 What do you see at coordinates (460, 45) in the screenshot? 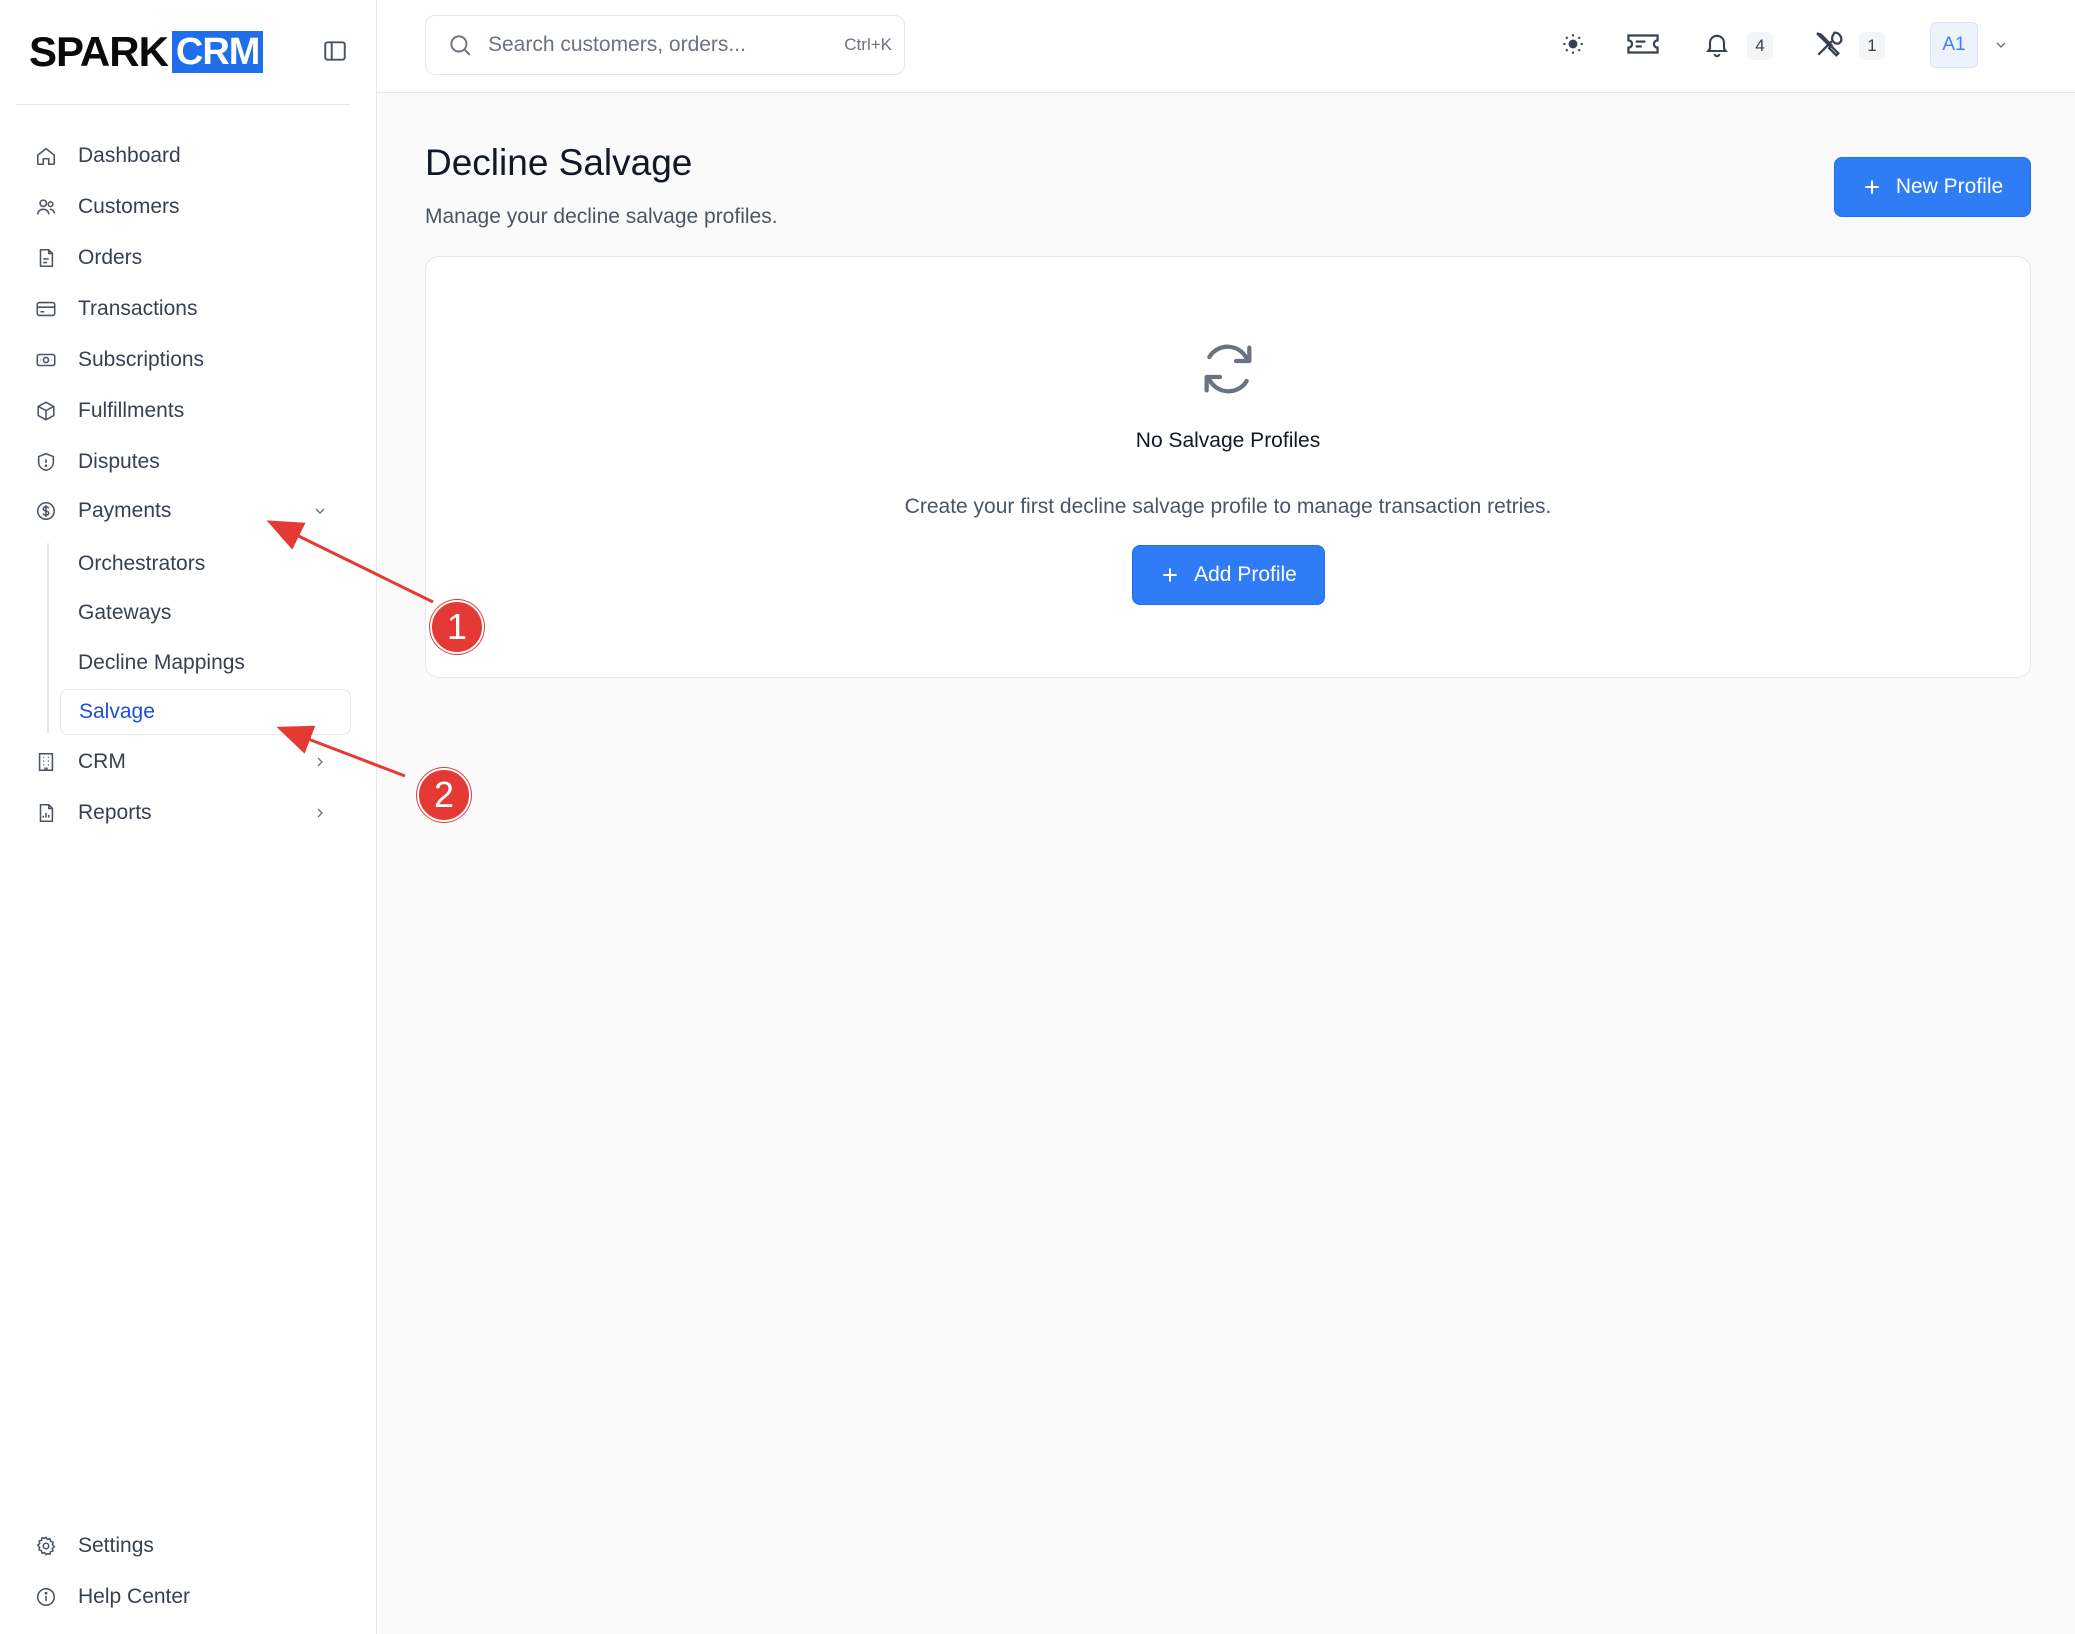
I see `search-icon` at bounding box center [460, 45].